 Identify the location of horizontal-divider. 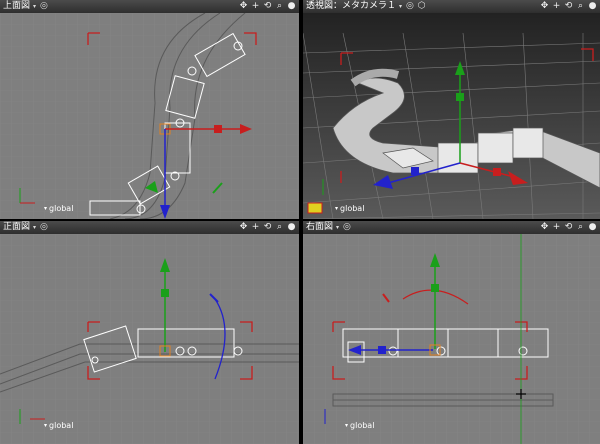
(300, 220).